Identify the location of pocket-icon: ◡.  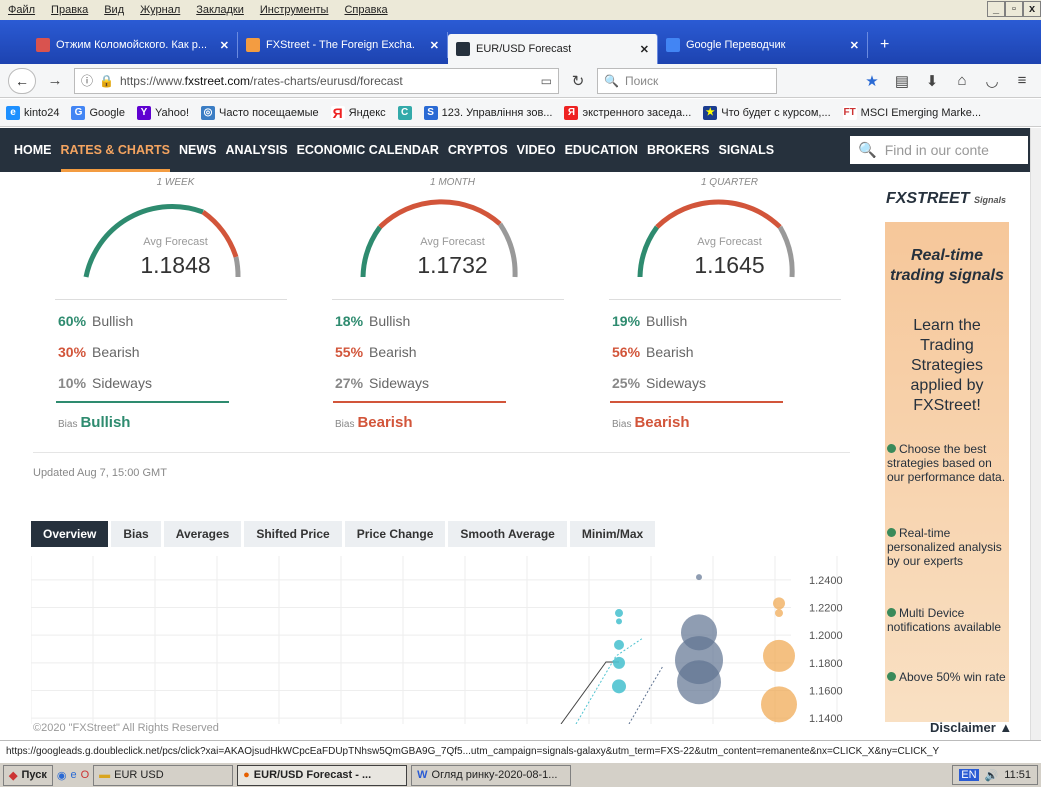
(992, 81).